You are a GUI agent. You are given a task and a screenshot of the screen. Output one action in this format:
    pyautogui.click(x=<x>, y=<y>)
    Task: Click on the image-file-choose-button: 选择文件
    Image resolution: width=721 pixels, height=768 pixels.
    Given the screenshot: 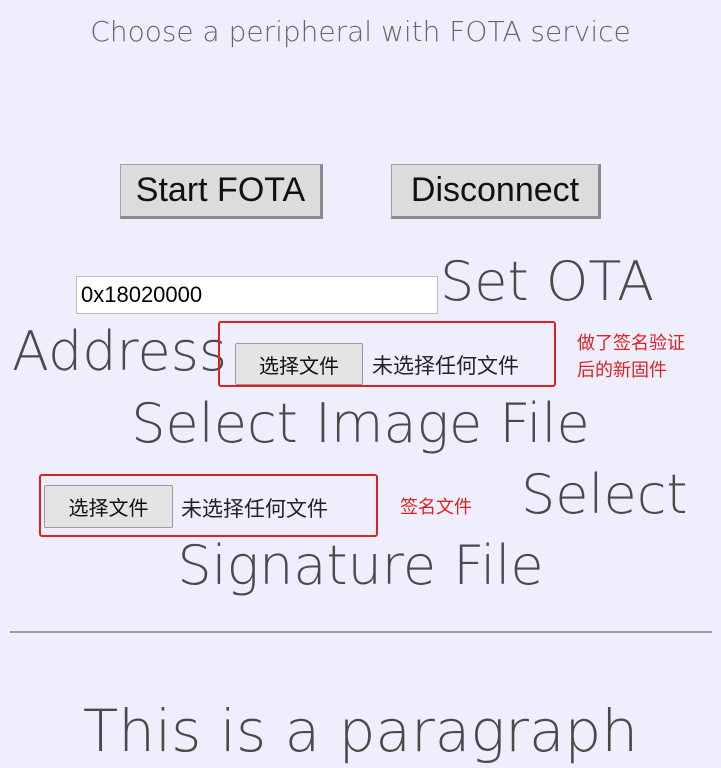 What is the action you would take?
    pyautogui.click(x=299, y=364)
    